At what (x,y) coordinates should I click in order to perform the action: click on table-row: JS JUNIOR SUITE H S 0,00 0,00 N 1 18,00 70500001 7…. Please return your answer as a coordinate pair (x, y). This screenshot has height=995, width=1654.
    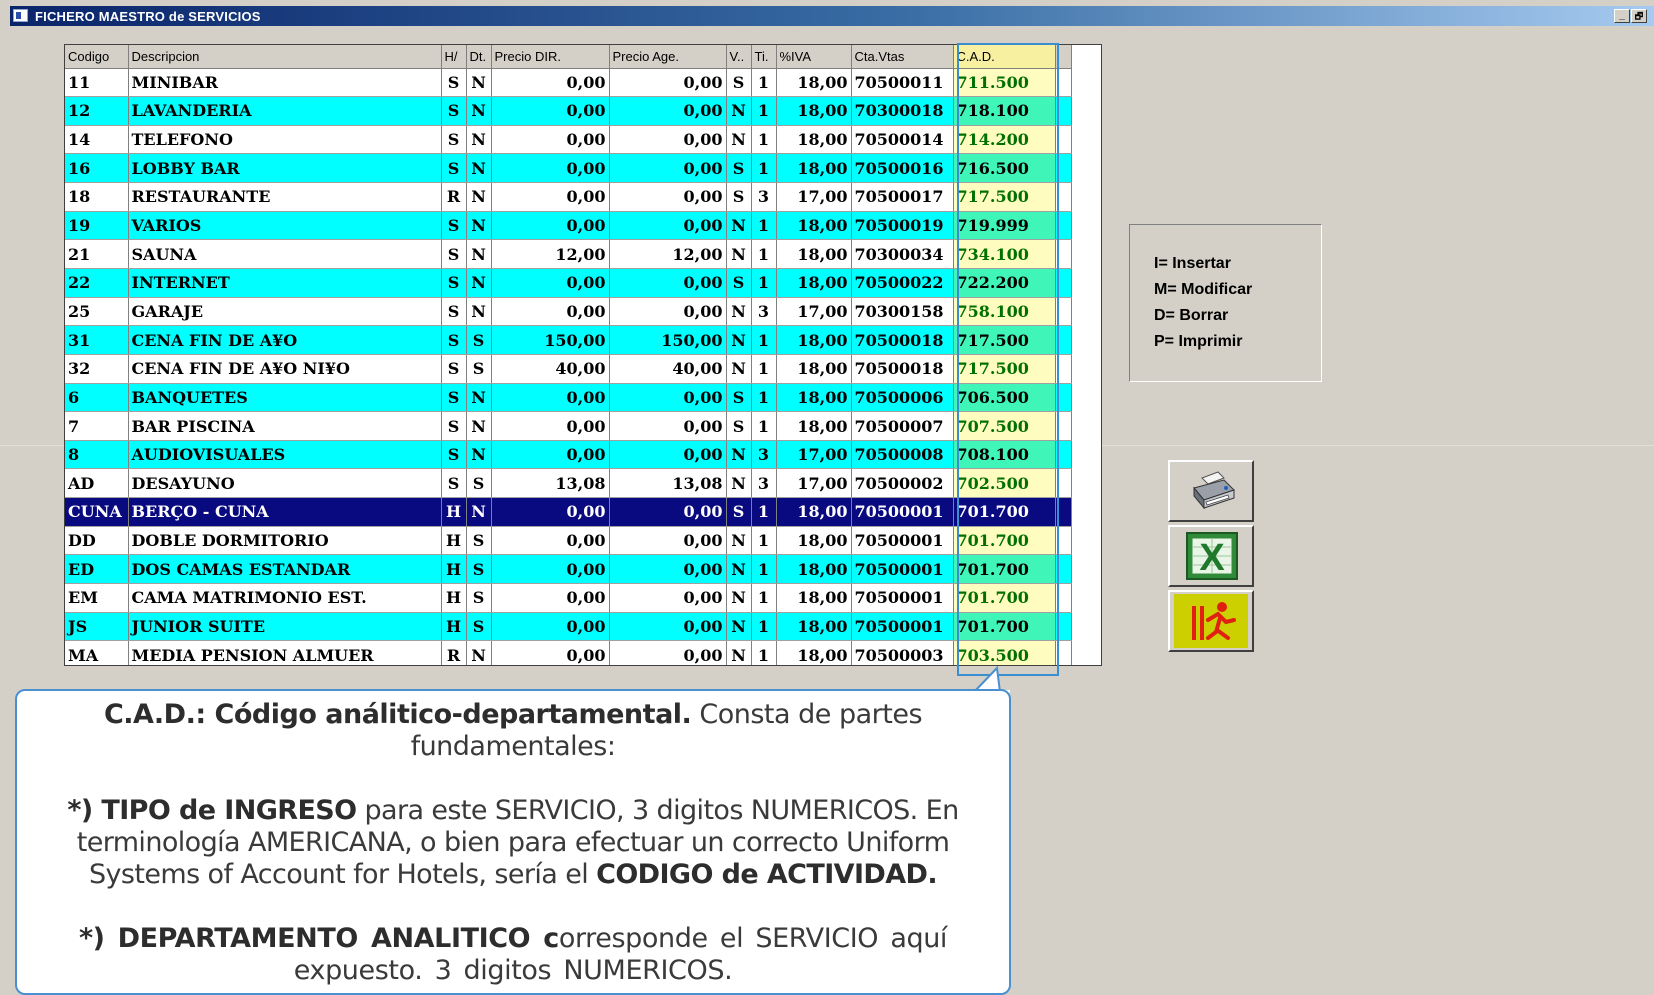
    Looking at the image, I should click on (568, 627).